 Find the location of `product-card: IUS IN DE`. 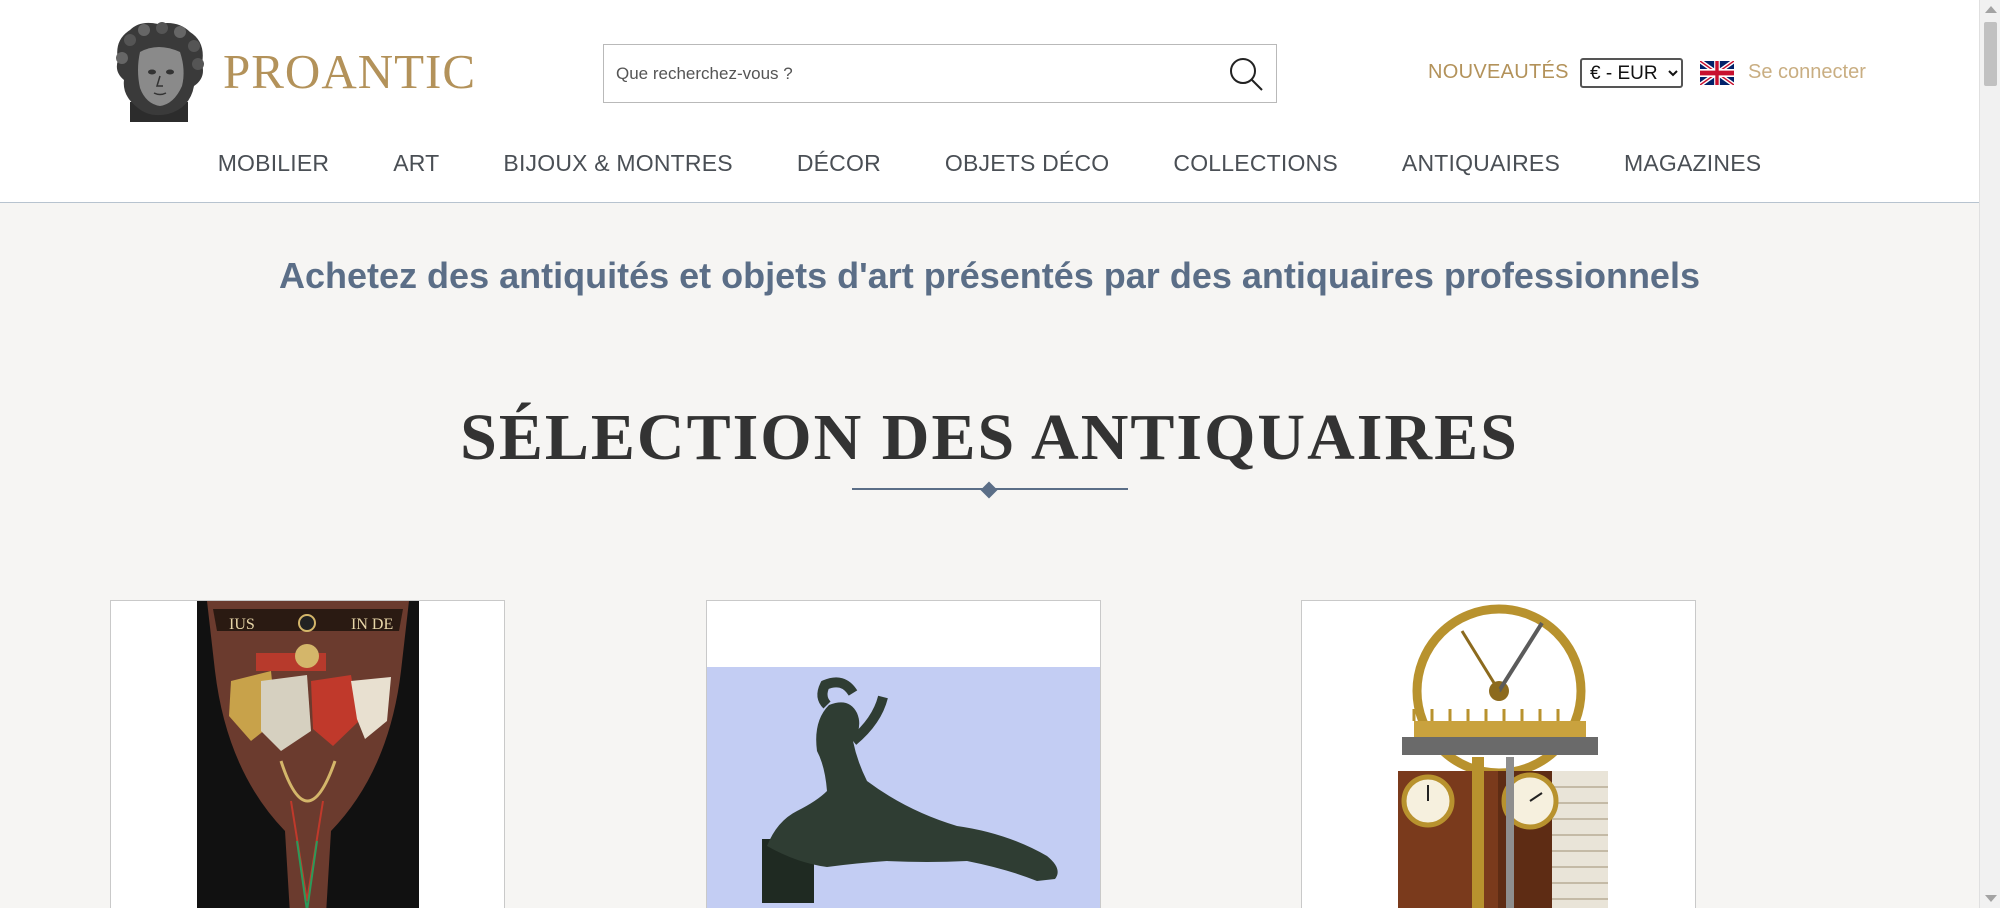

product-card: IUS IN DE is located at coordinates (307, 754).